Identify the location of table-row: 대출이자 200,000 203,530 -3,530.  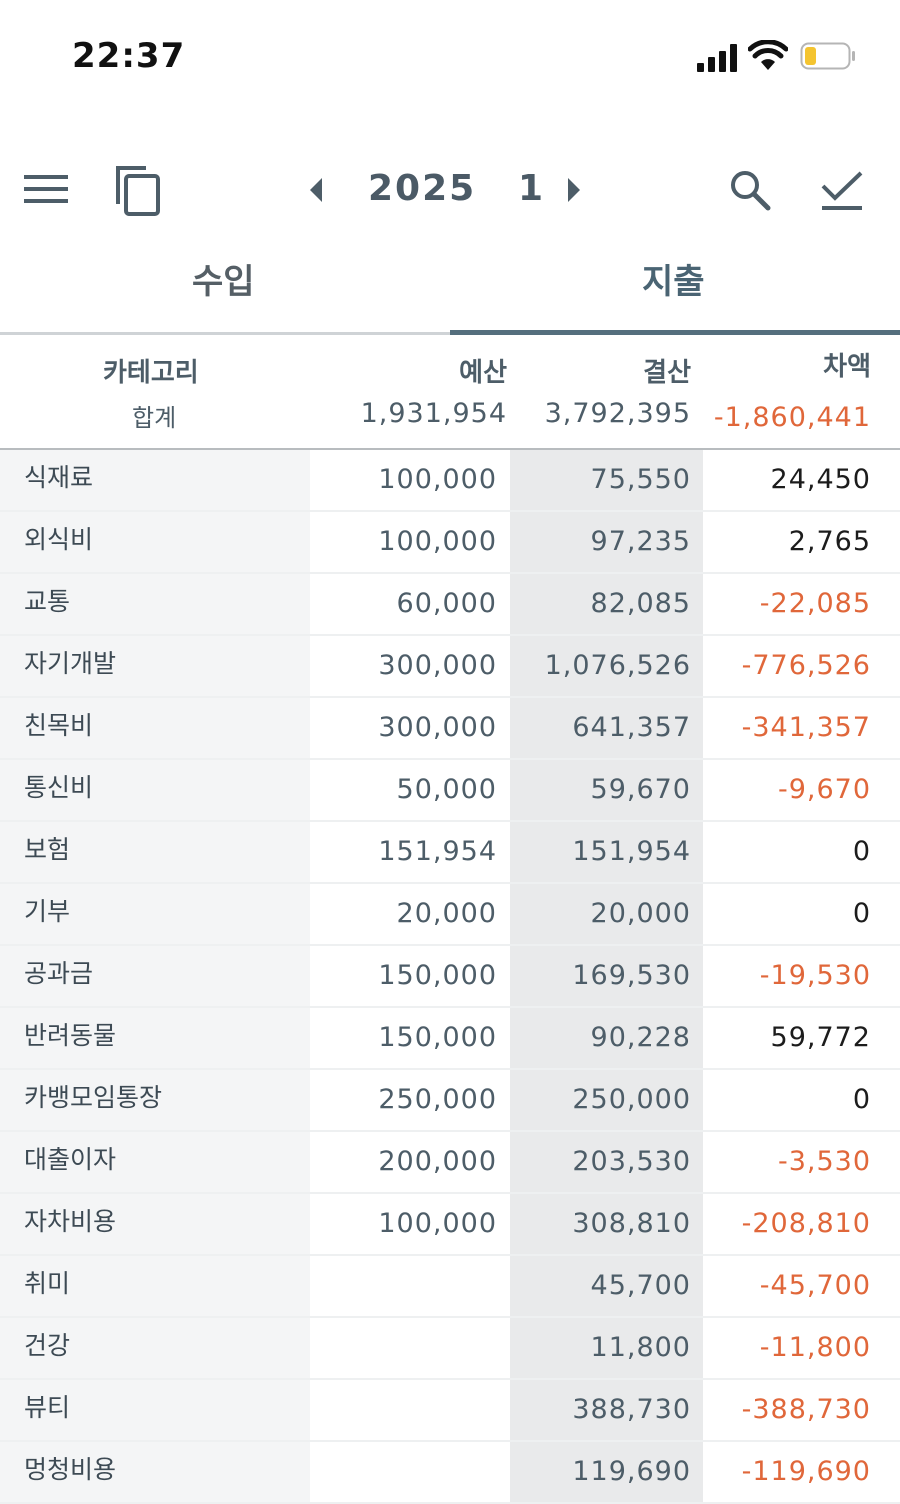
(450, 1163).